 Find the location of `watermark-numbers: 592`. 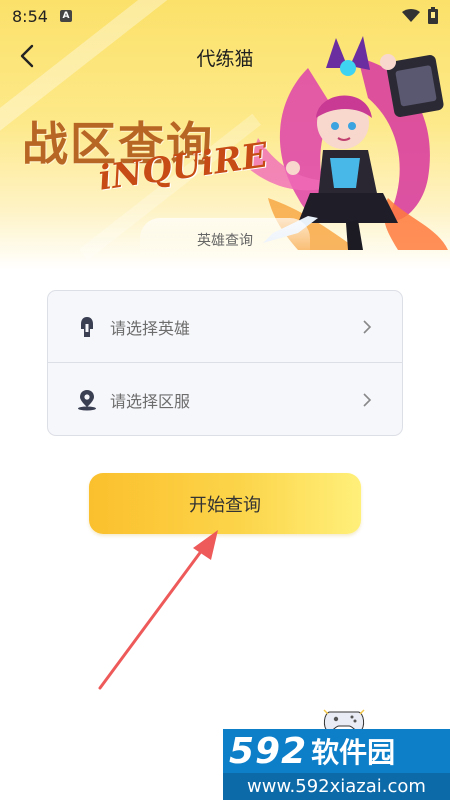

watermark-numbers: 592 is located at coordinates (268, 751).